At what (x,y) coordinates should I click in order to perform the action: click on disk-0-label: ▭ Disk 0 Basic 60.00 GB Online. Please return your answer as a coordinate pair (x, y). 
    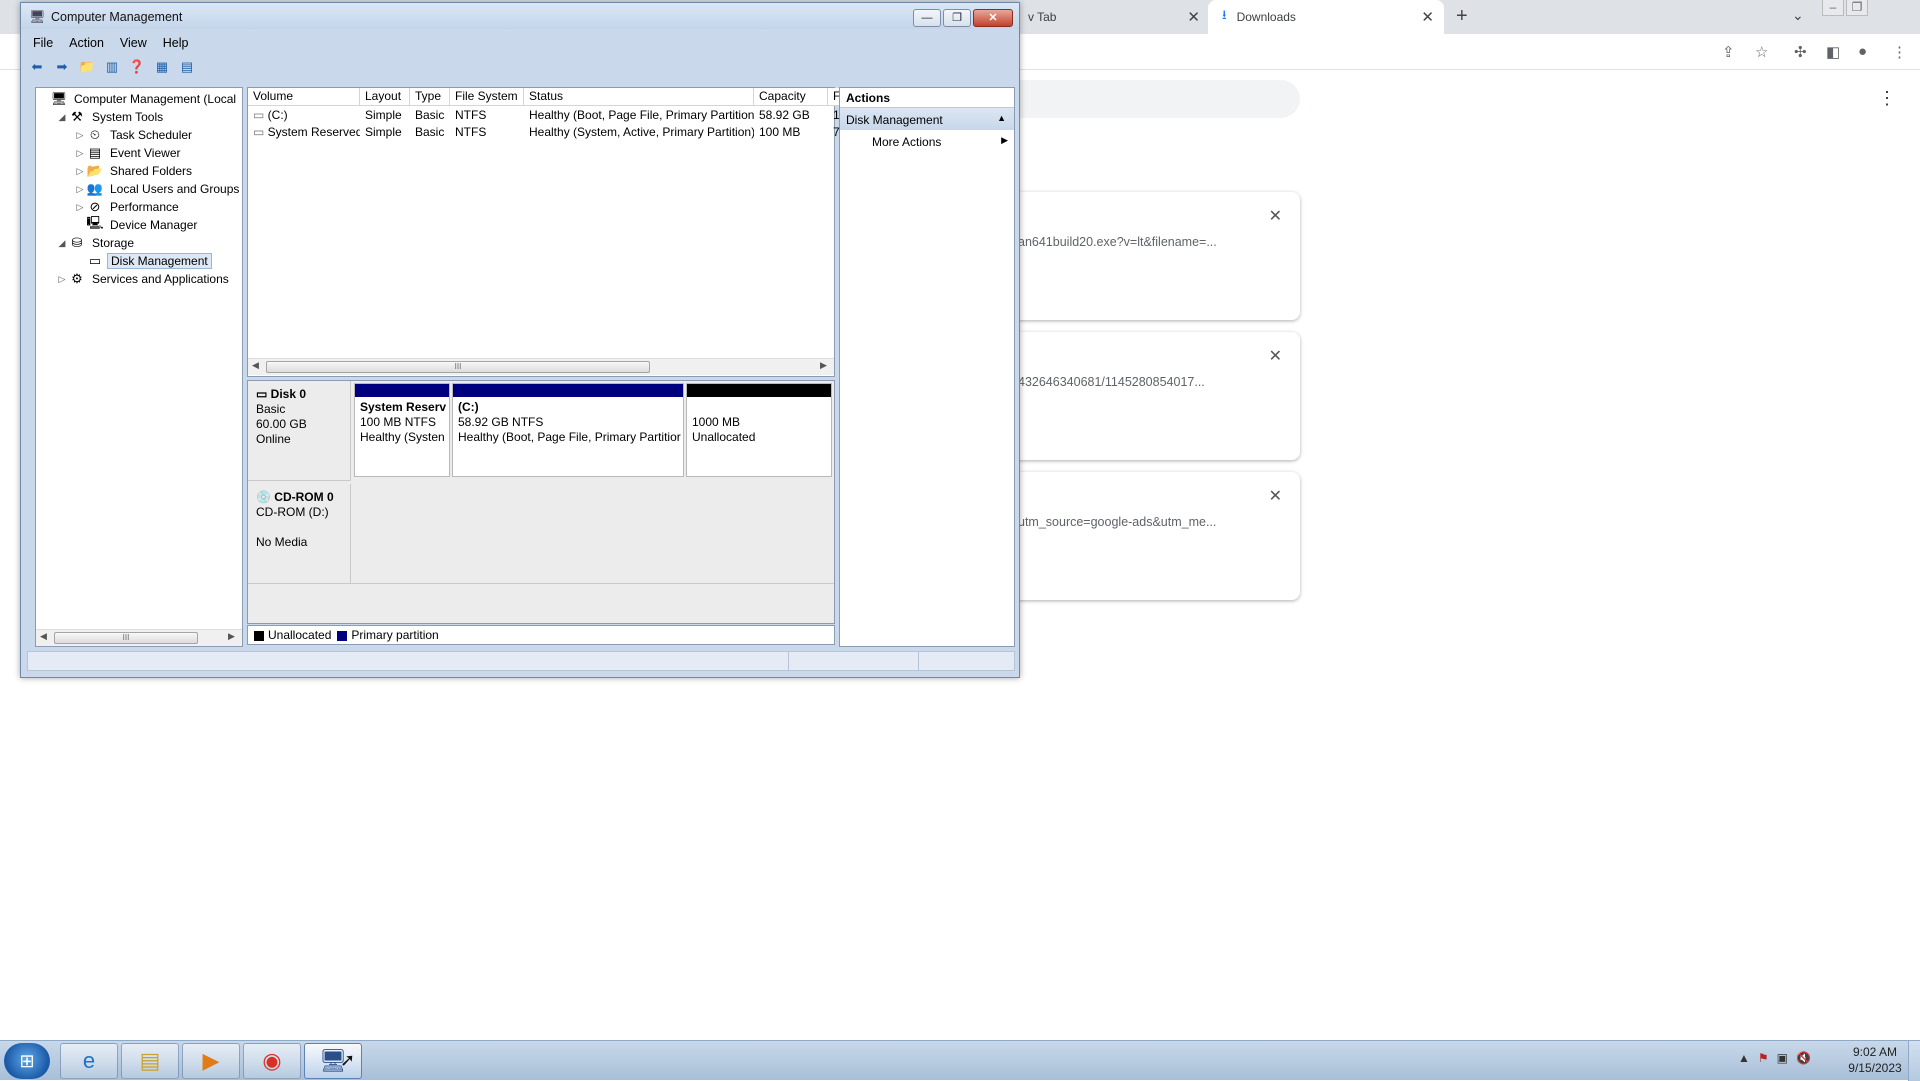
    Looking at the image, I should click on (299, 431).